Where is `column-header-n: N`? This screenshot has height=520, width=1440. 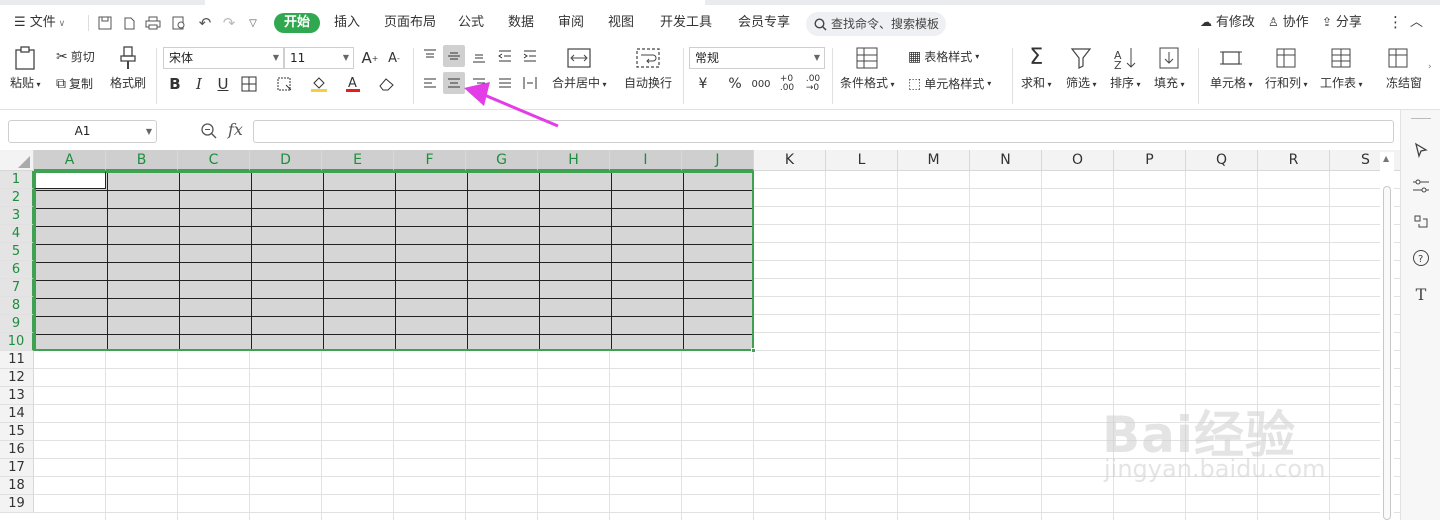 column-header-n: N is located at coordinates (1006, 160).